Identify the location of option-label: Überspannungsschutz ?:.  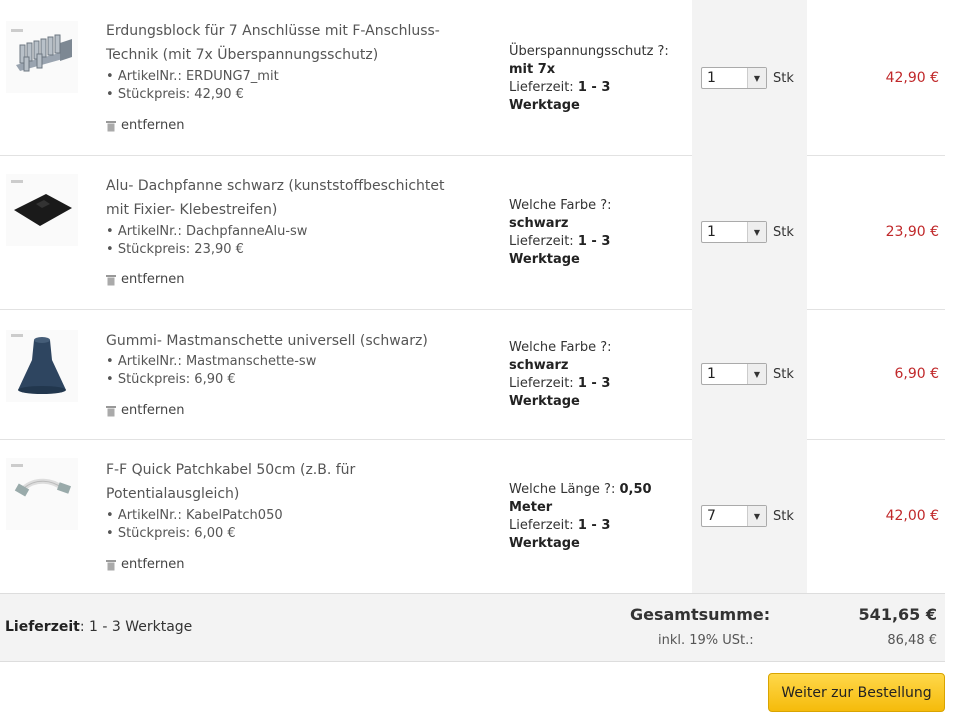
(589, 51).